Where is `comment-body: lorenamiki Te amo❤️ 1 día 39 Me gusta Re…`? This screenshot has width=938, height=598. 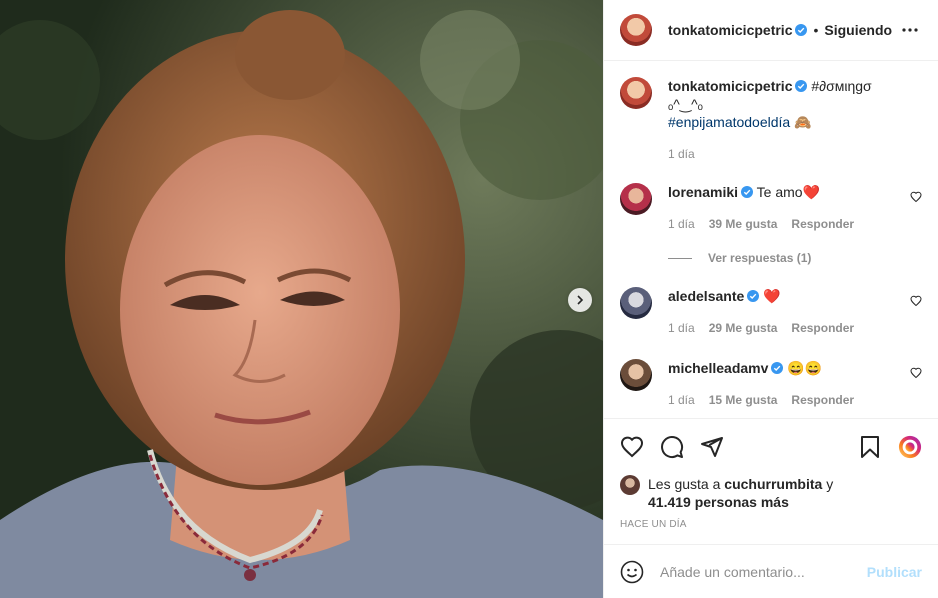
comment-body: lorenamiki Te amo❤️ 1 día 39 Me gusta Re… is located at coordinates (795, 208).